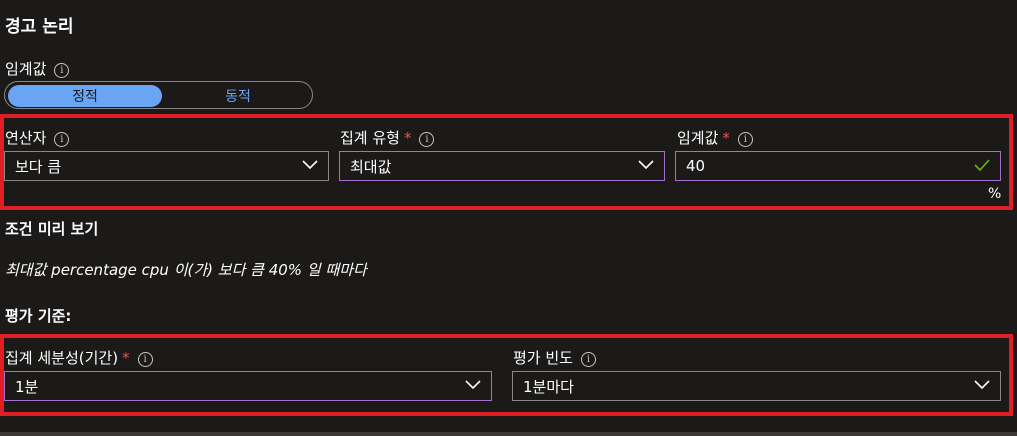 This screenshot has width=1017, height=436. Describe the element at coordinates (26, 69) in the screenshot. I see `threshold-type-label: 임계값` at that location.